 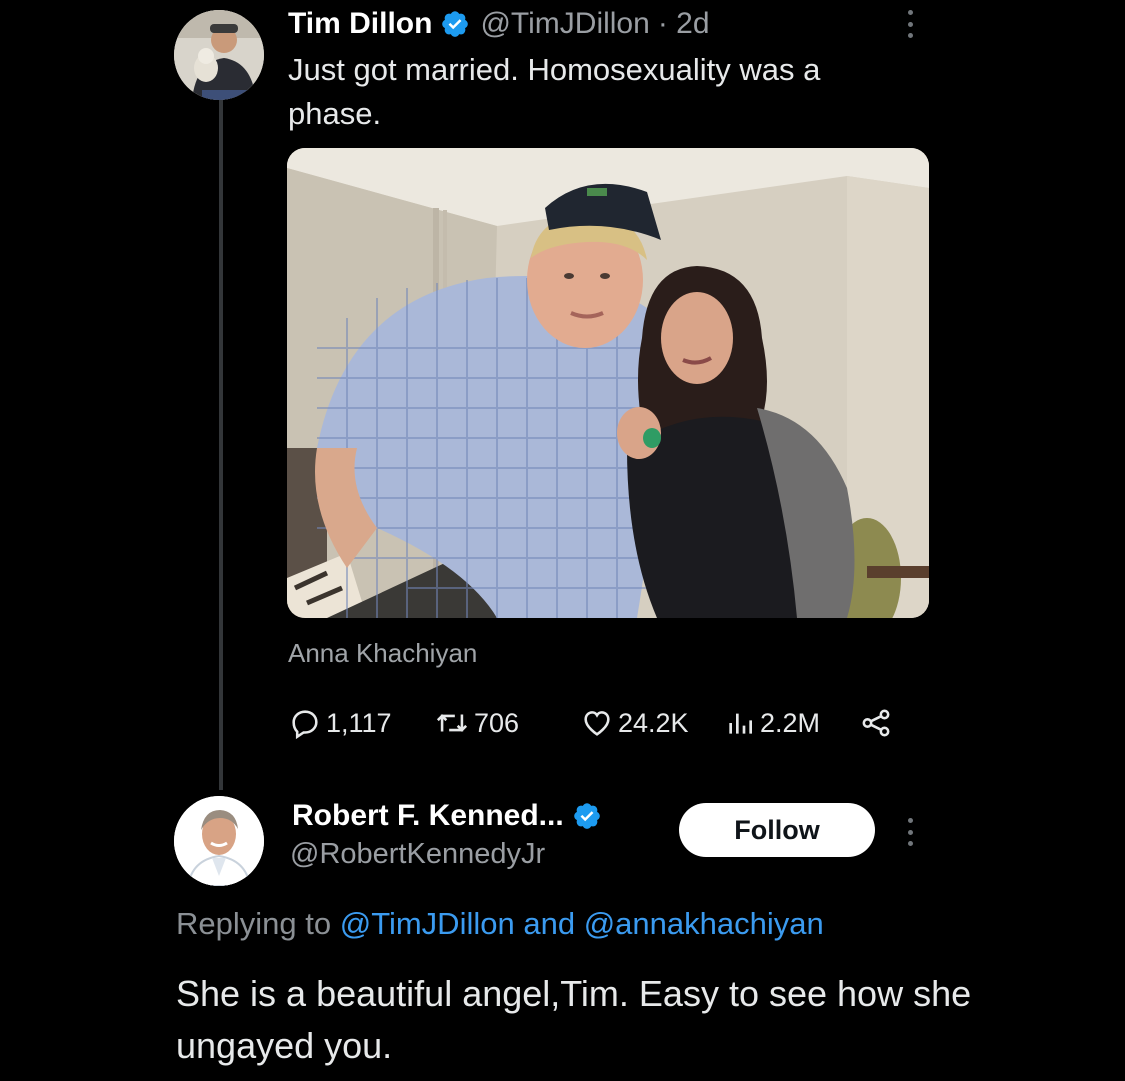 I want to click on like-count: 24.2K, so click(x=653, y=722).